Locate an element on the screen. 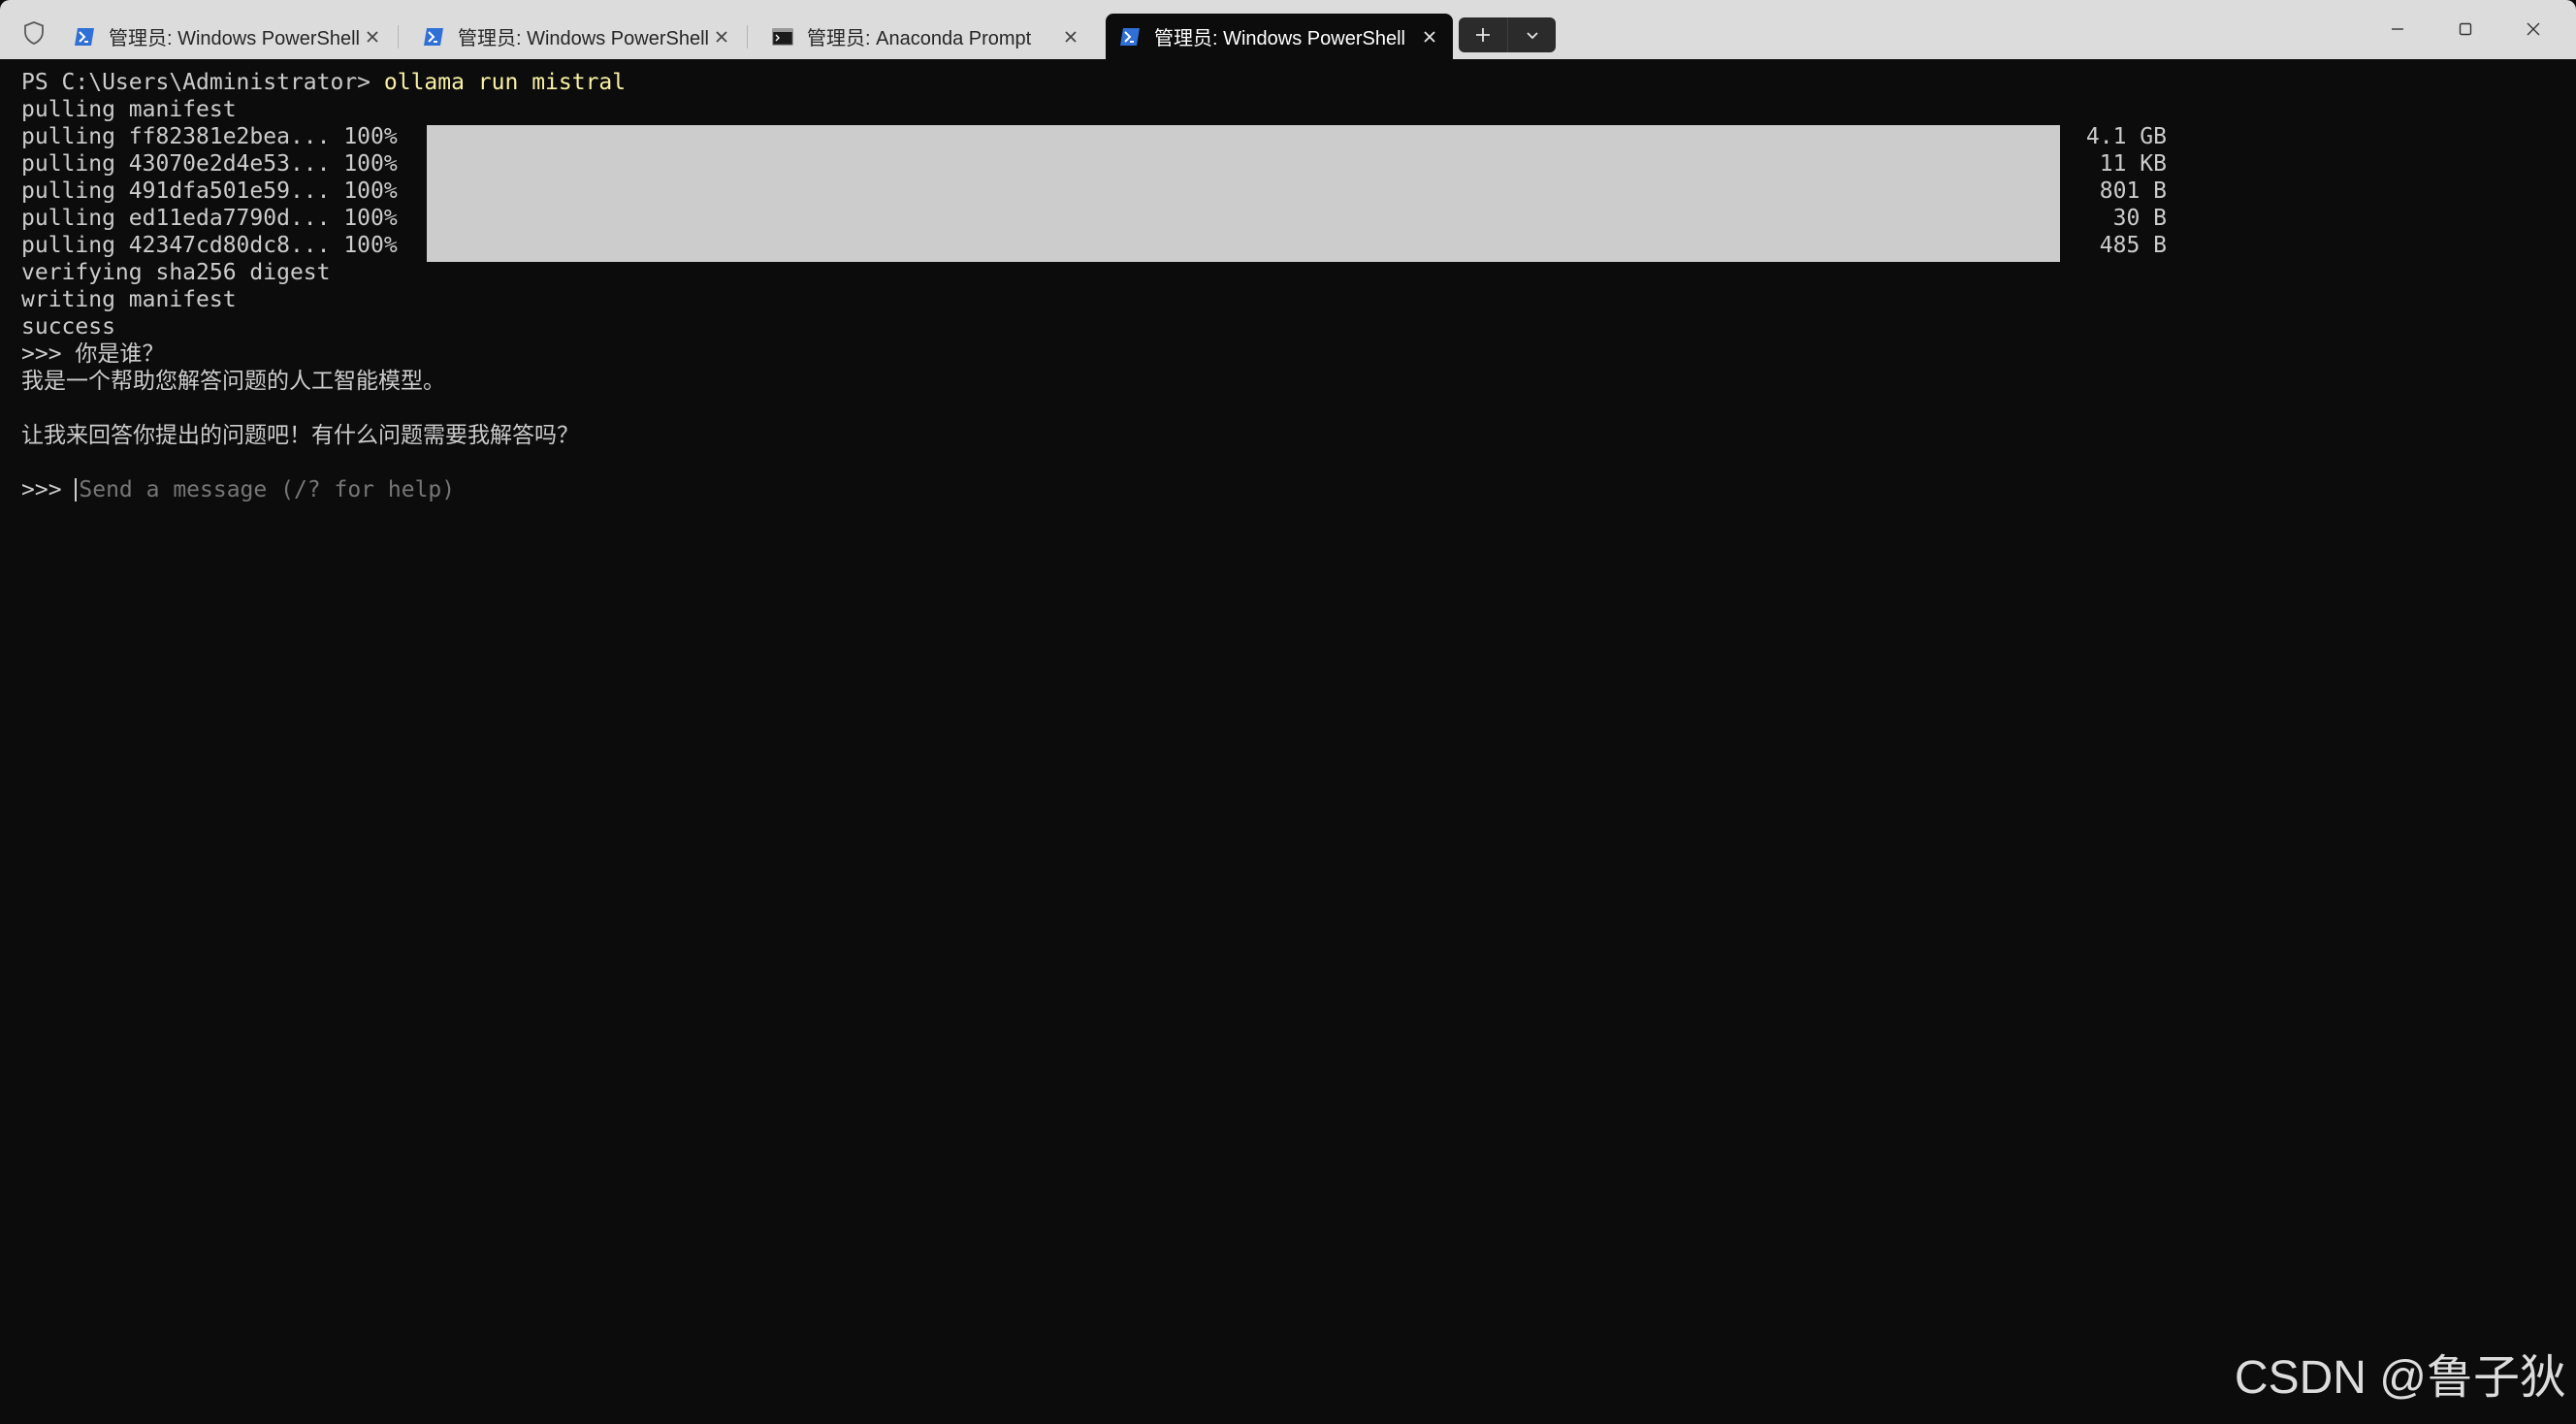  pull-line: pulling ff82381e2bea... 100% is located at coordinates (209, 136).